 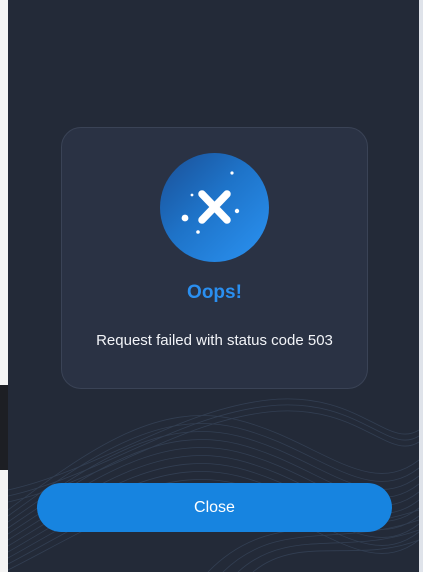 I want to click on error-x-icon, so click(x=214, y=207).